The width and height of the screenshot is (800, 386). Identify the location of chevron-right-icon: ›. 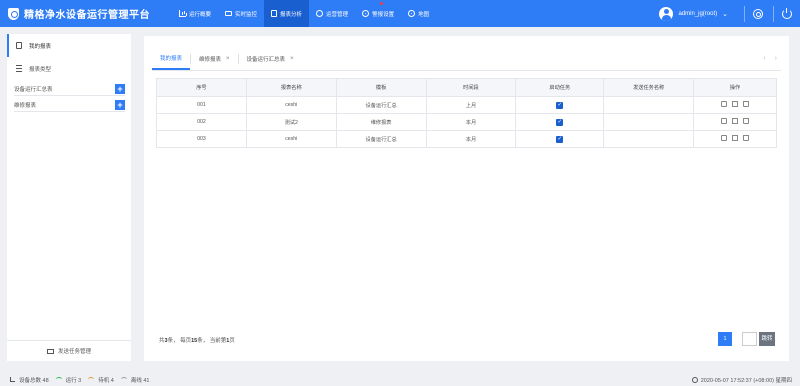
(776, 58).